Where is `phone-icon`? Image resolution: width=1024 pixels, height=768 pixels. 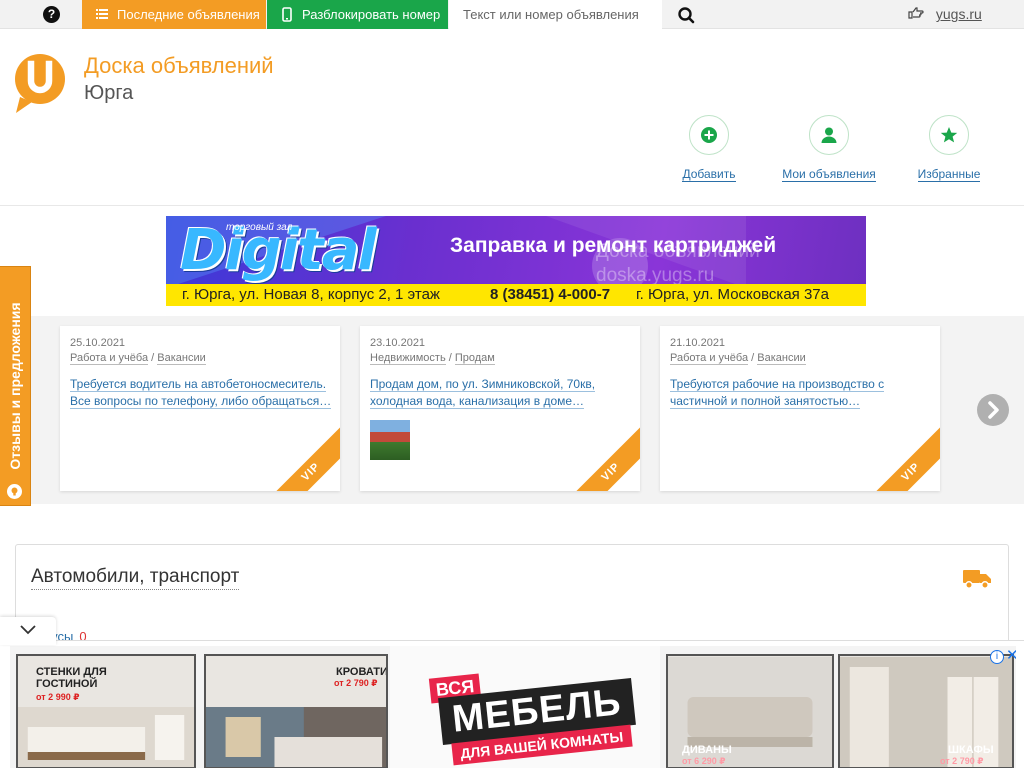
phone-icon is located at coordinates (287, 20).